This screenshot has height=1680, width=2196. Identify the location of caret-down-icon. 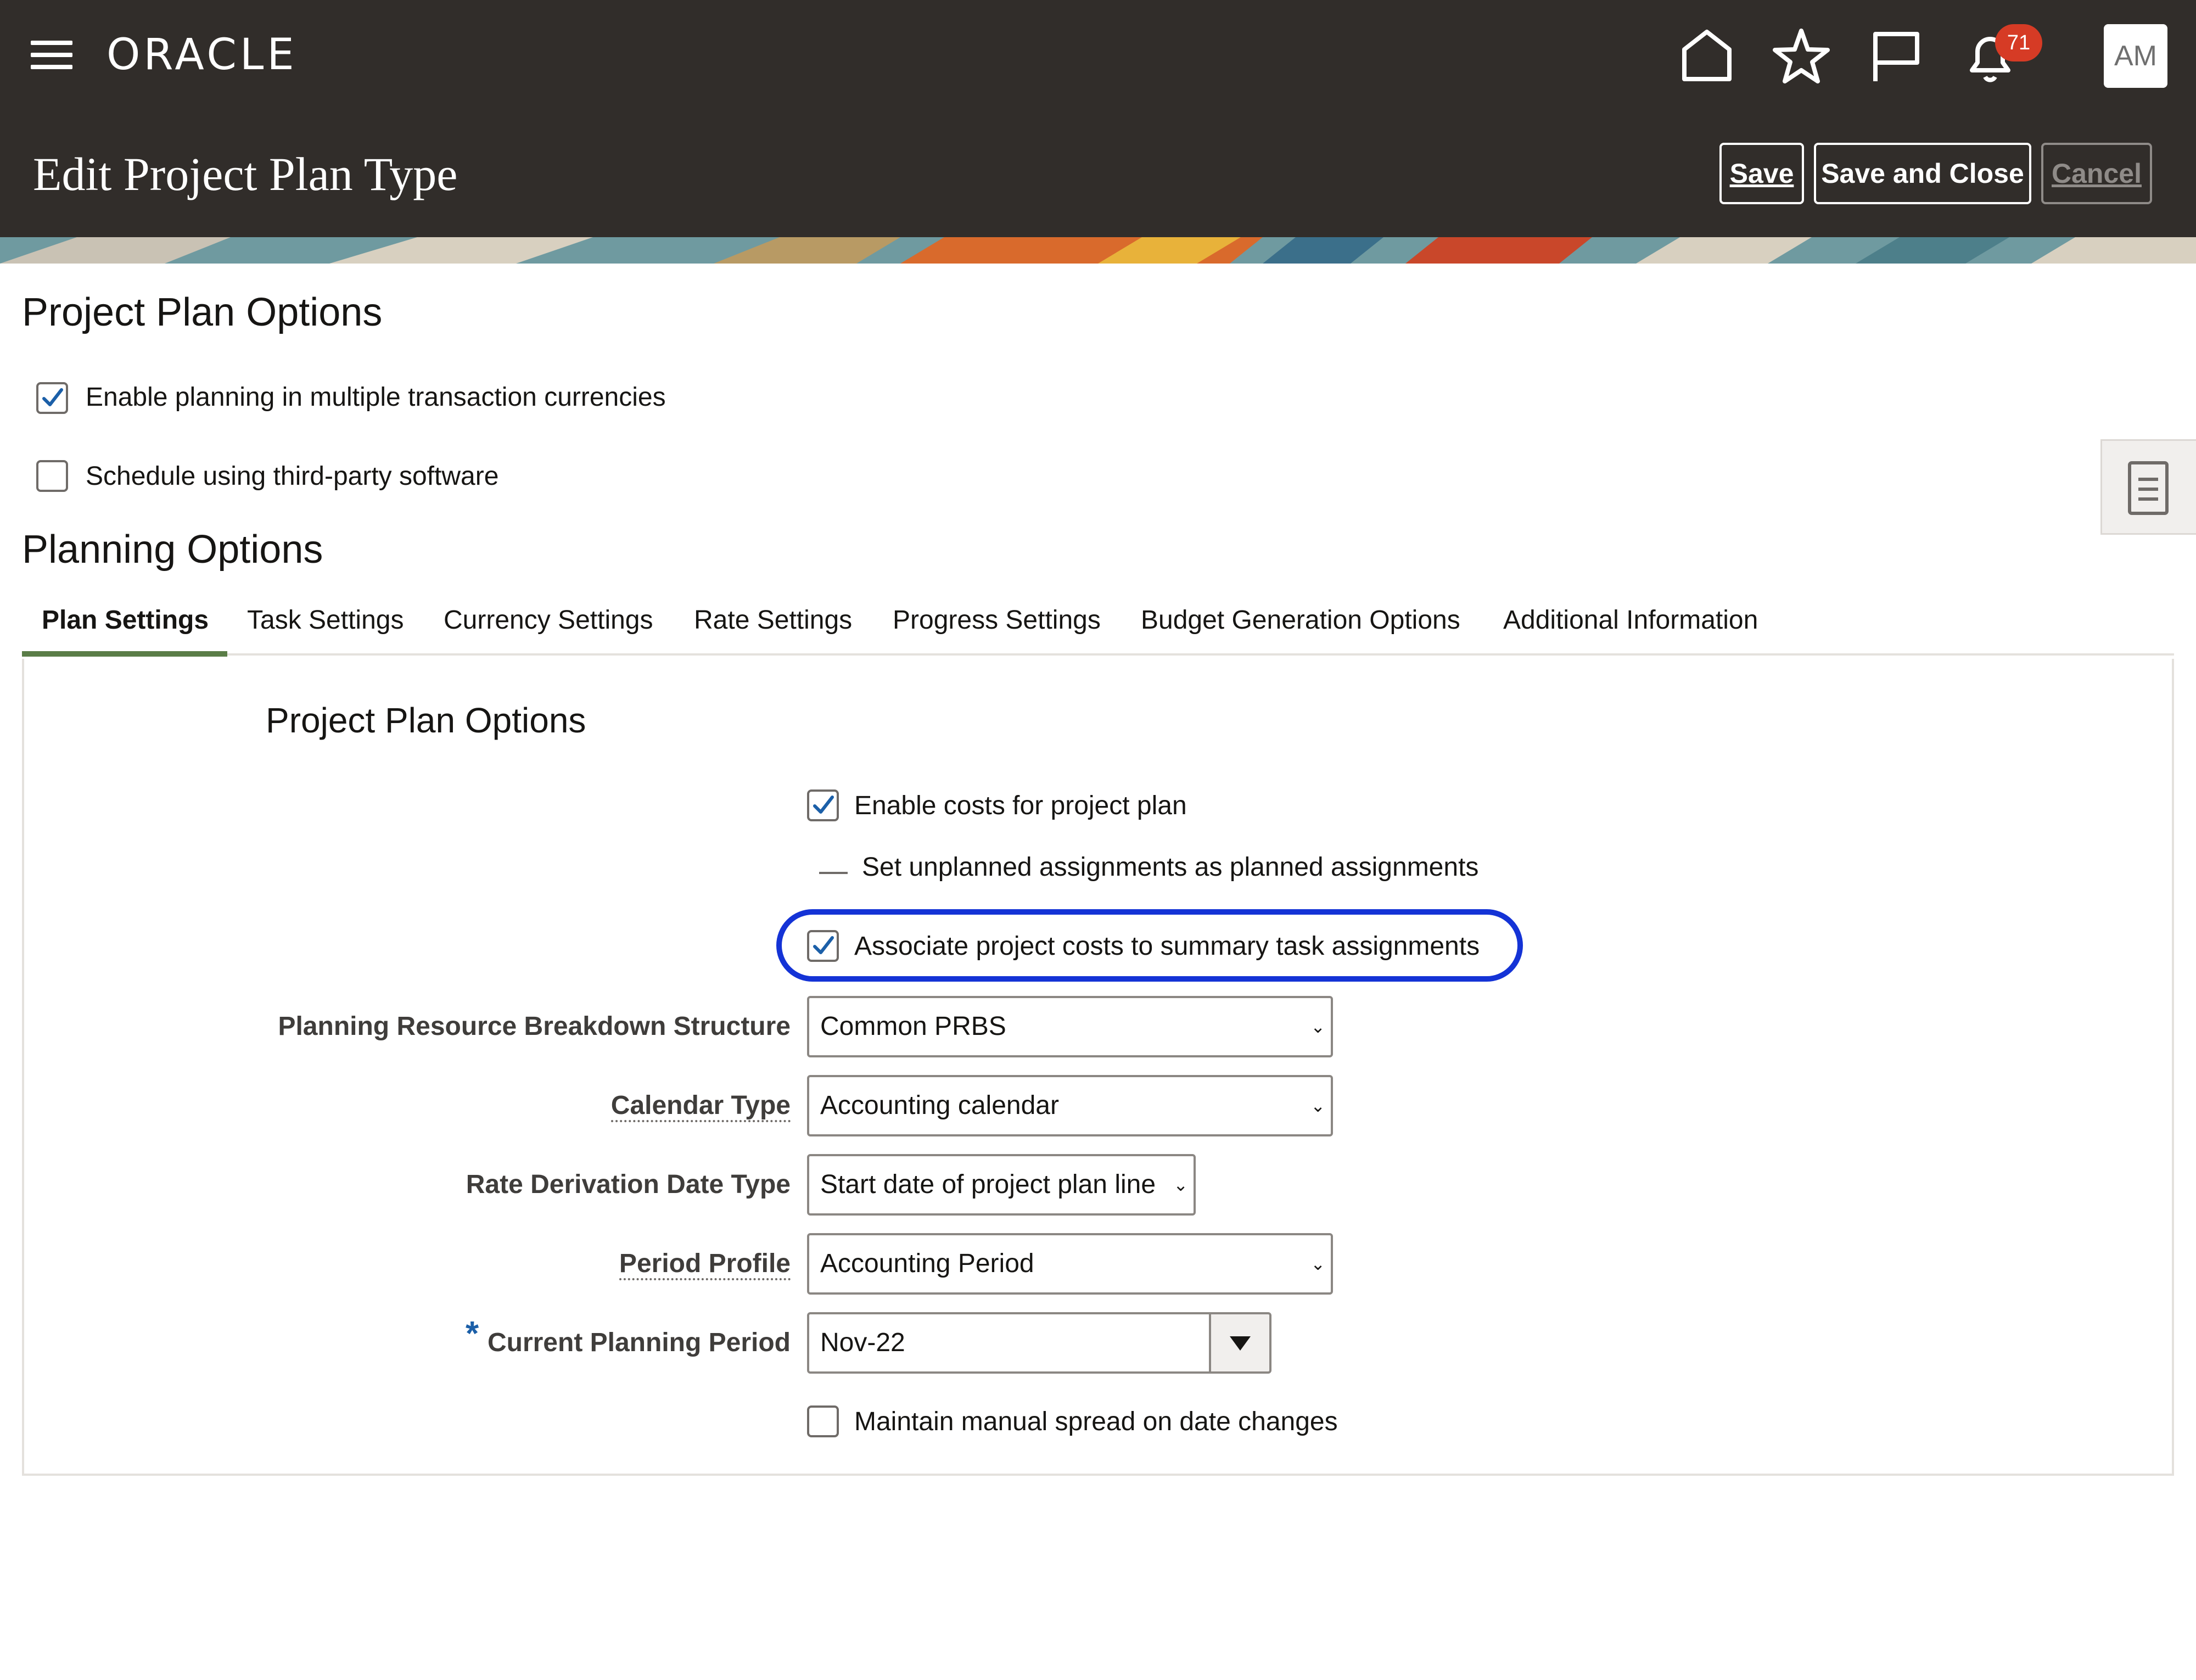
(1240, 1344).